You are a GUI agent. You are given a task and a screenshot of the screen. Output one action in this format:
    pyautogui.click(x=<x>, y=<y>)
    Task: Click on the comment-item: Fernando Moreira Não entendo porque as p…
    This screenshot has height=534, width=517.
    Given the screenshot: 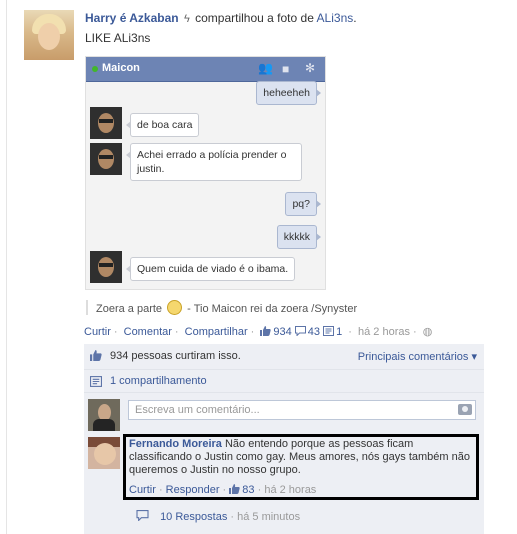 What is the action you would take?
    pyautogui.click(x=284, y=468)
    